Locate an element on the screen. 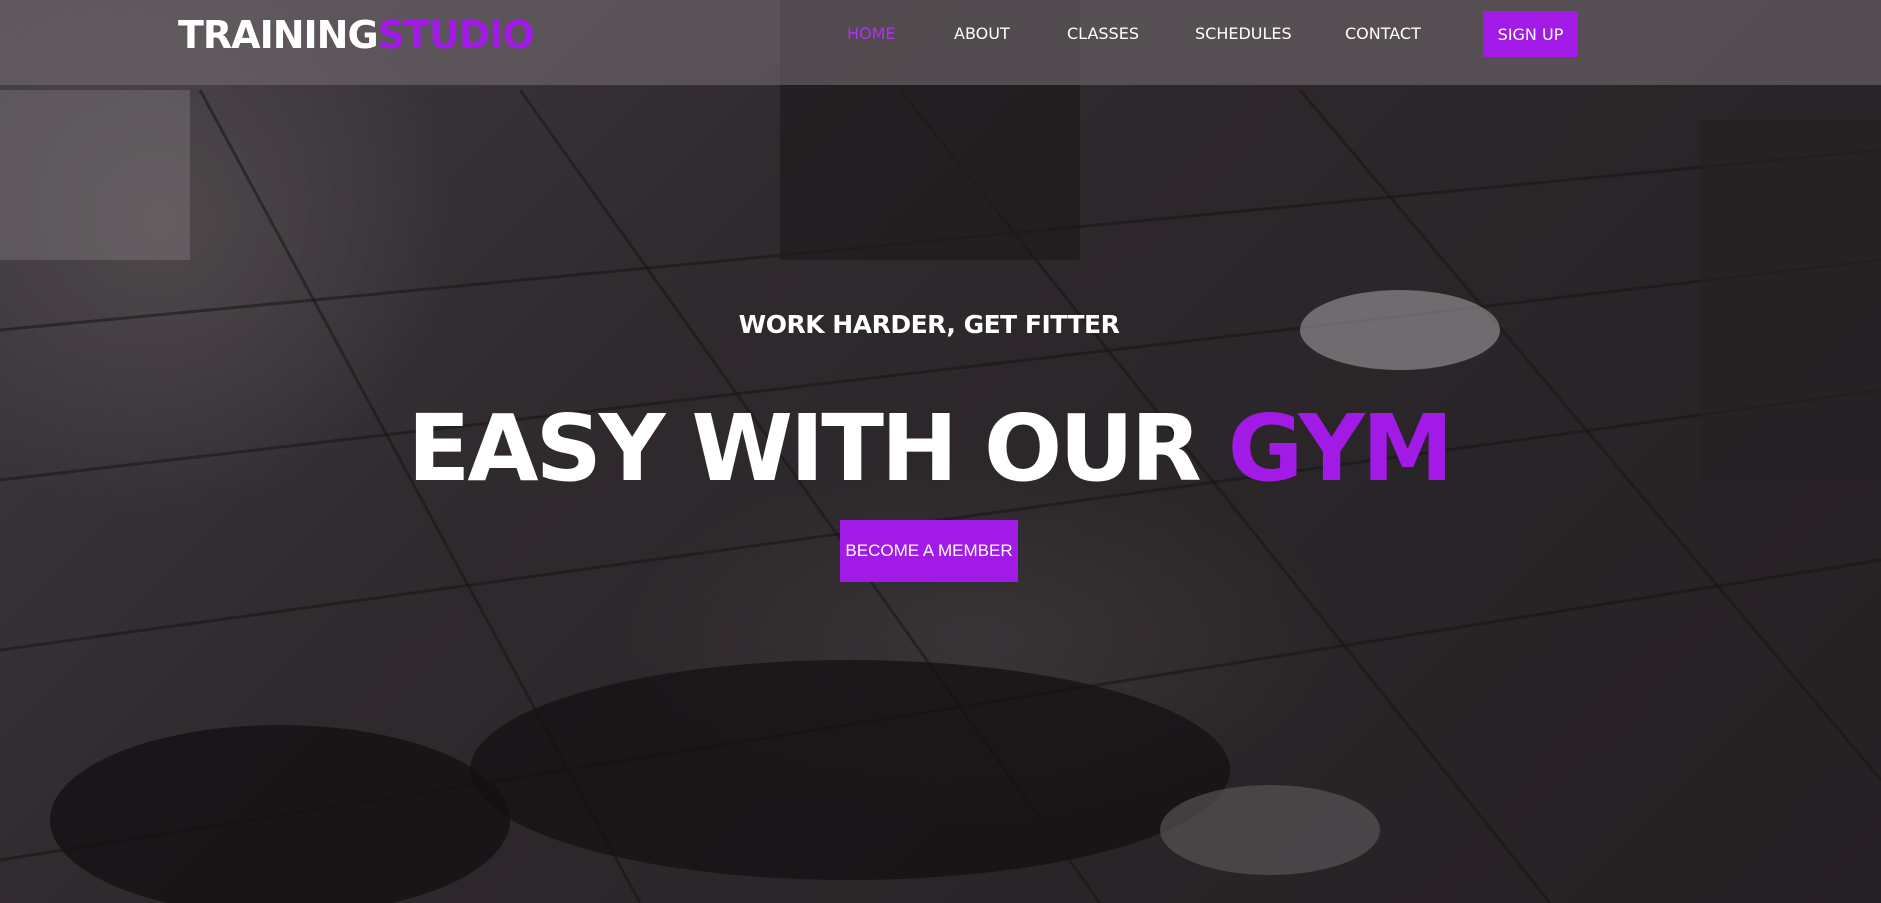 This screenshot has width=1881, height=903. sign-up-button: SIGN UP is located at coordinates (1530, 34).